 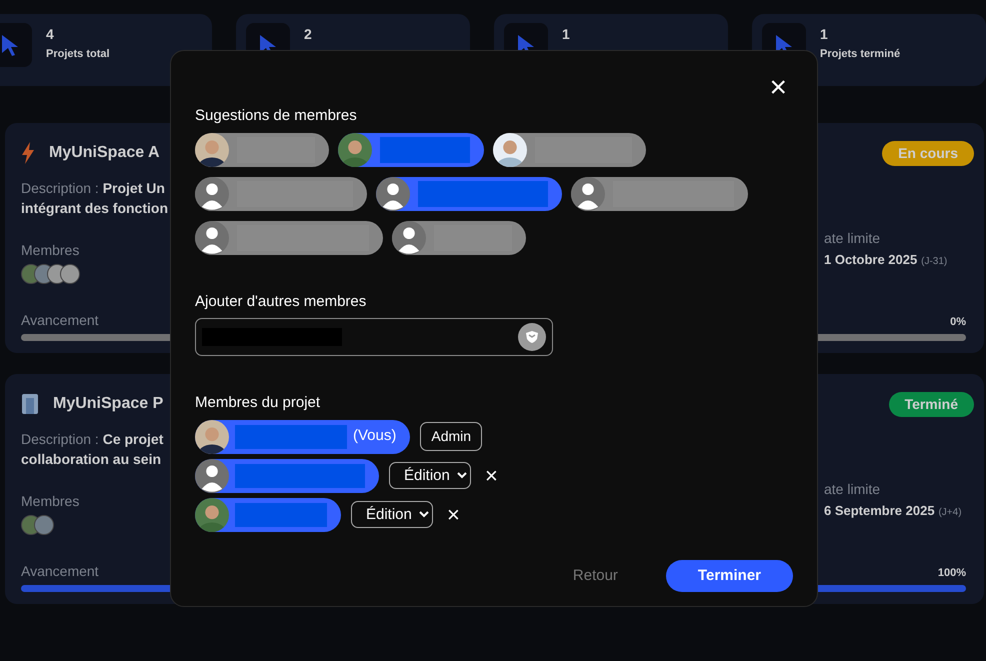 I want to click on deadline-countdown: (J+4), so click(x=950, y=512).